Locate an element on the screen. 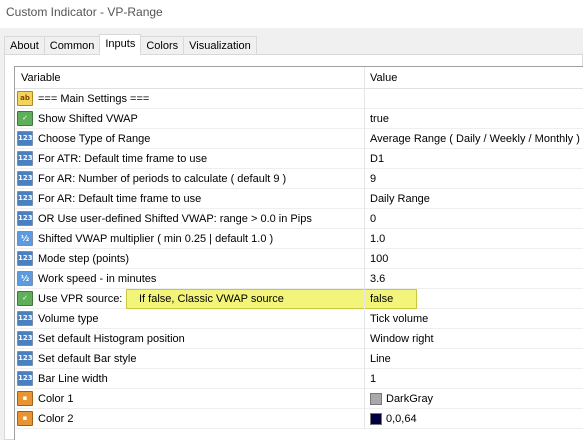  variable-name: Set default Histogram position is located at coordinates (111, 339).